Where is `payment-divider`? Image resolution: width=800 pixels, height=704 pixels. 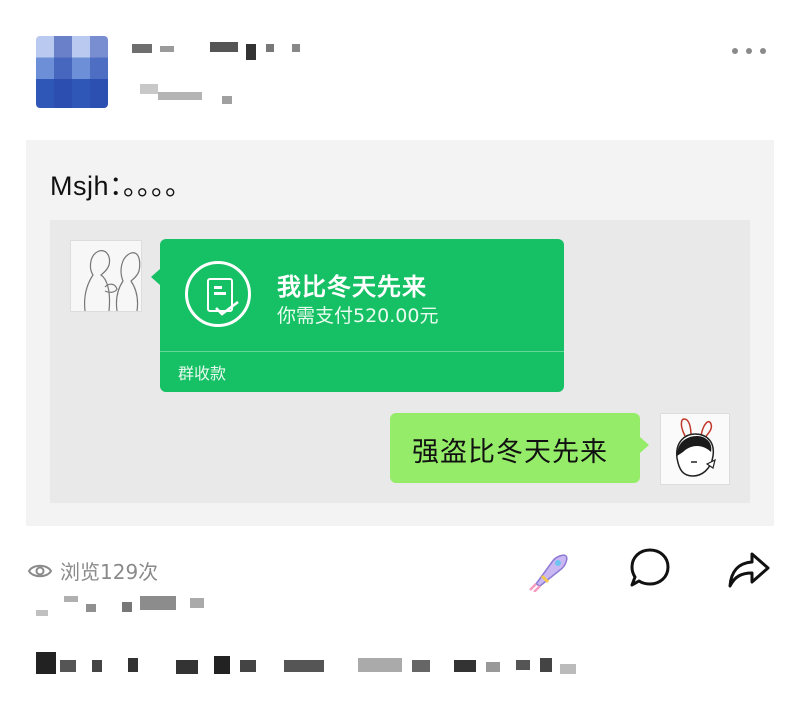
payment-divider is located at coordinates (362, 351).